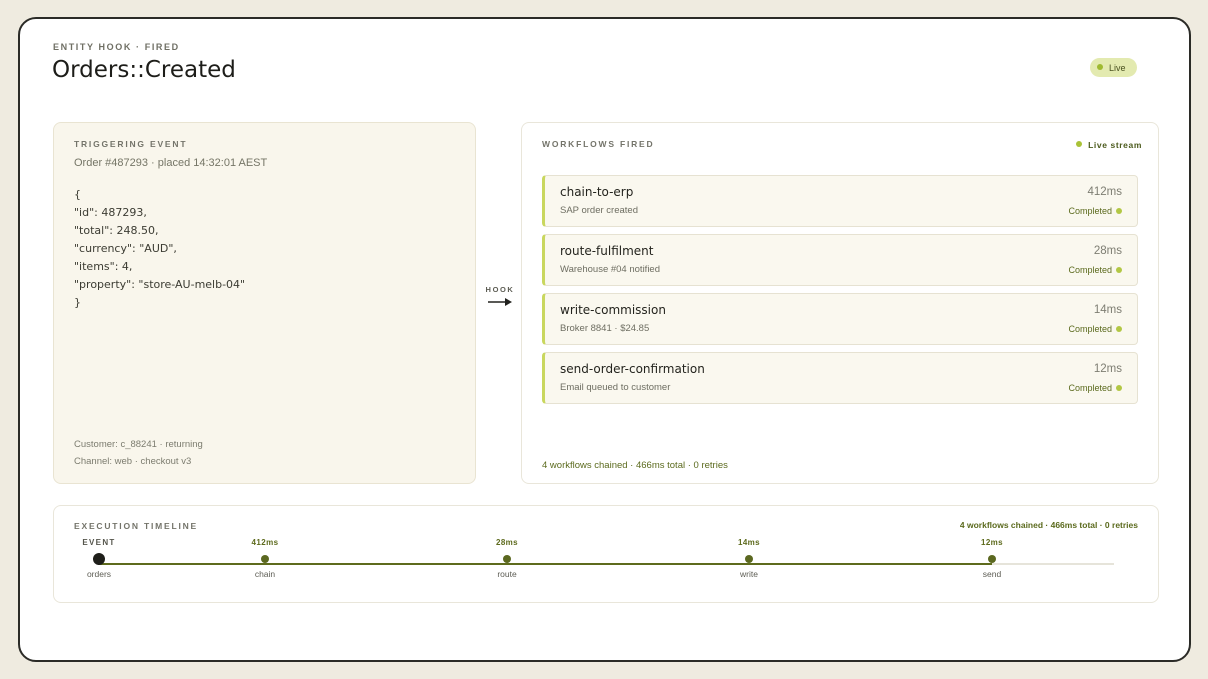 The width and height of the screenshot is (1208, 679). I want to click on timeline-node-route: 28ms route, so click(507, 558).